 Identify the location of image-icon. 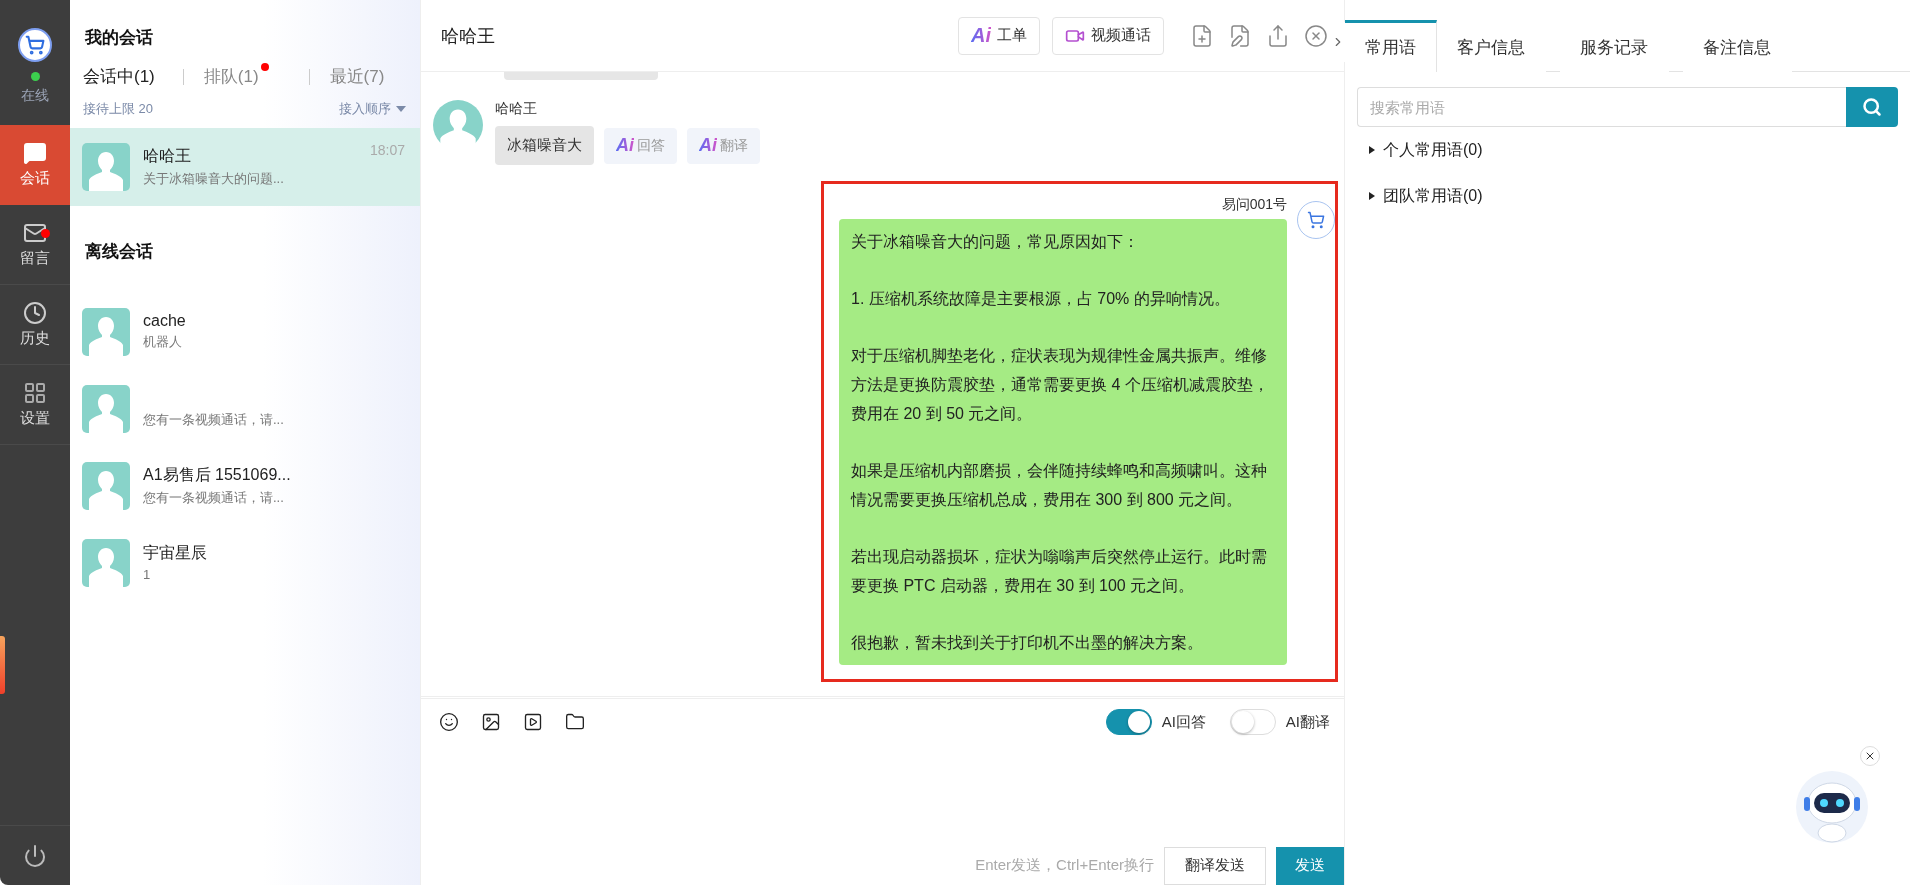
(491, 722).